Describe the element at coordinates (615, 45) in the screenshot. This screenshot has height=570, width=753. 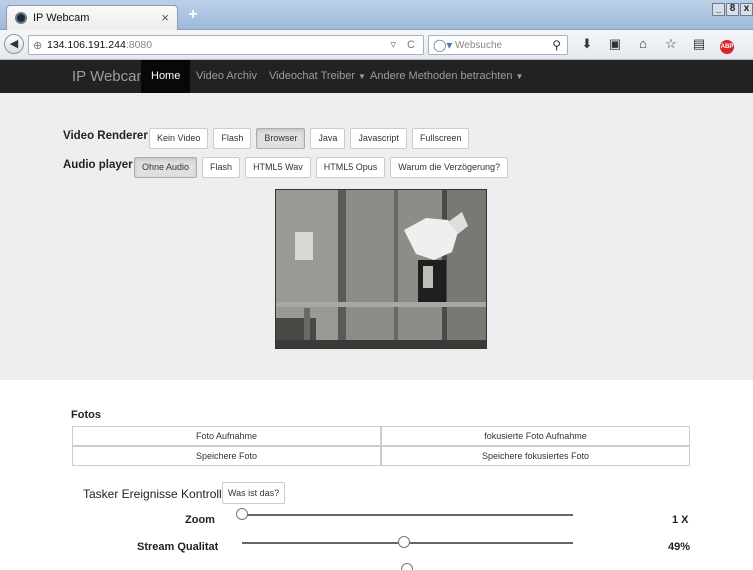
I see `youtube-icon: ▣` at that location.